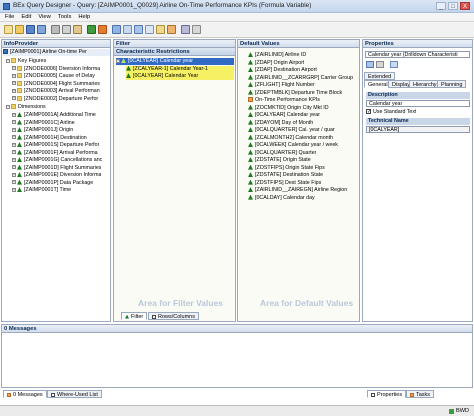 The width and height of the screenshot is (474, 416). What do you see at coordinates (56, 69) in the screenshot?
I see `tree-item: + [ZNODE0006] Diversion Informa` at bounding box center [56, 69].